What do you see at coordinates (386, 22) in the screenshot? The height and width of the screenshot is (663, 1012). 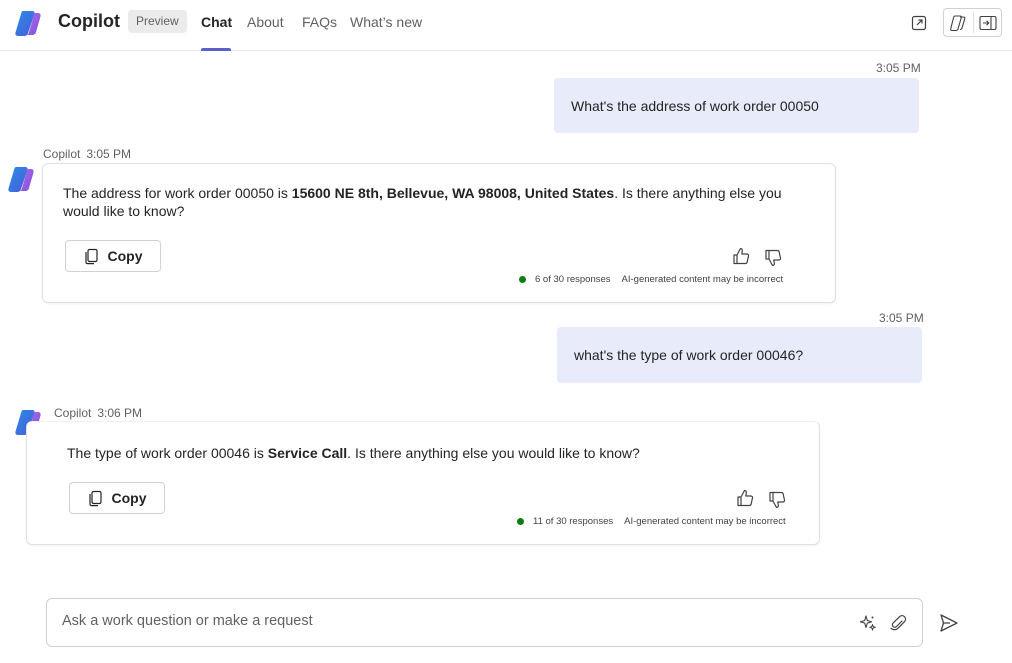 I see `tab-whats-new: What’s new` at bounding box center [386, 22].